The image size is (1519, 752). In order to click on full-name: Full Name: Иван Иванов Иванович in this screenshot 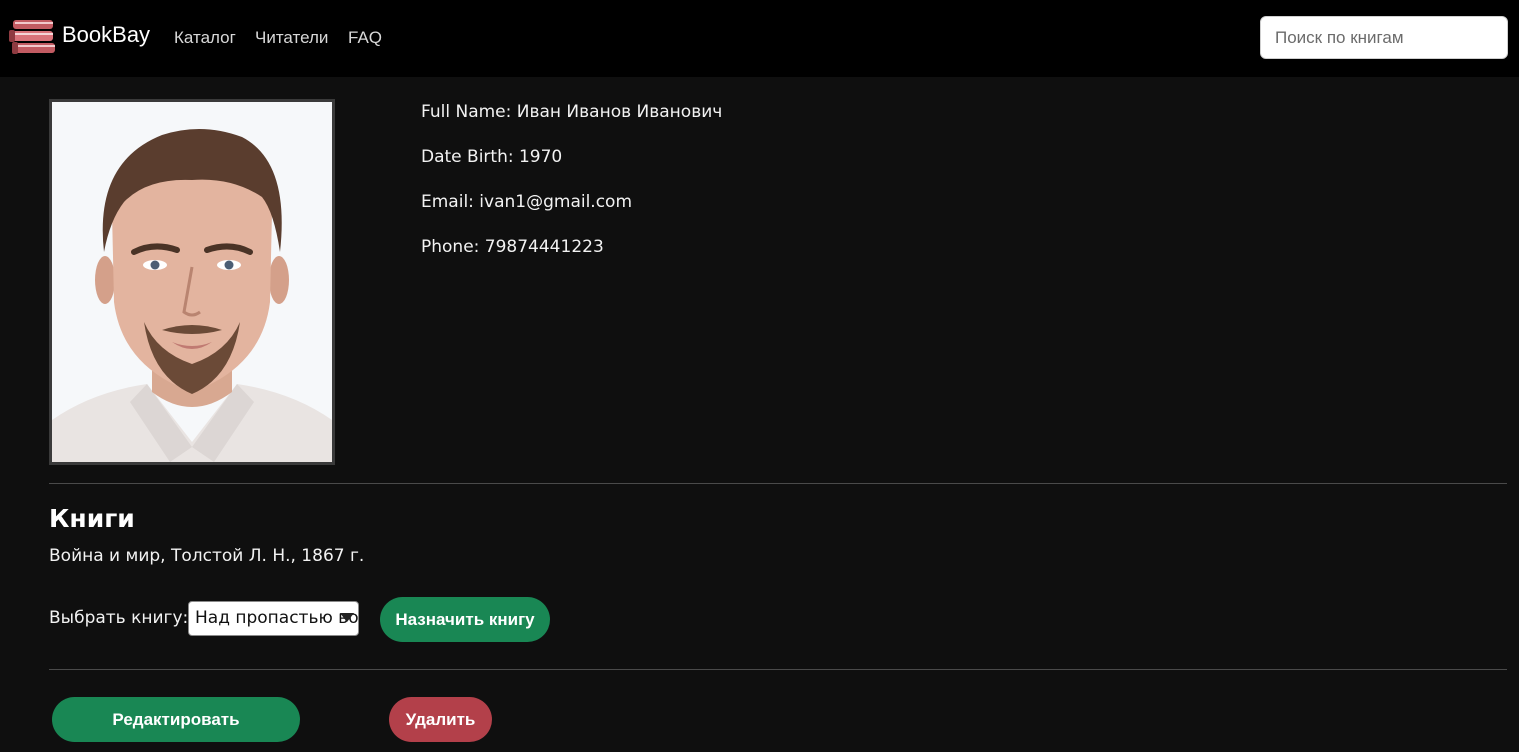, I will do `click(572, 112)`.